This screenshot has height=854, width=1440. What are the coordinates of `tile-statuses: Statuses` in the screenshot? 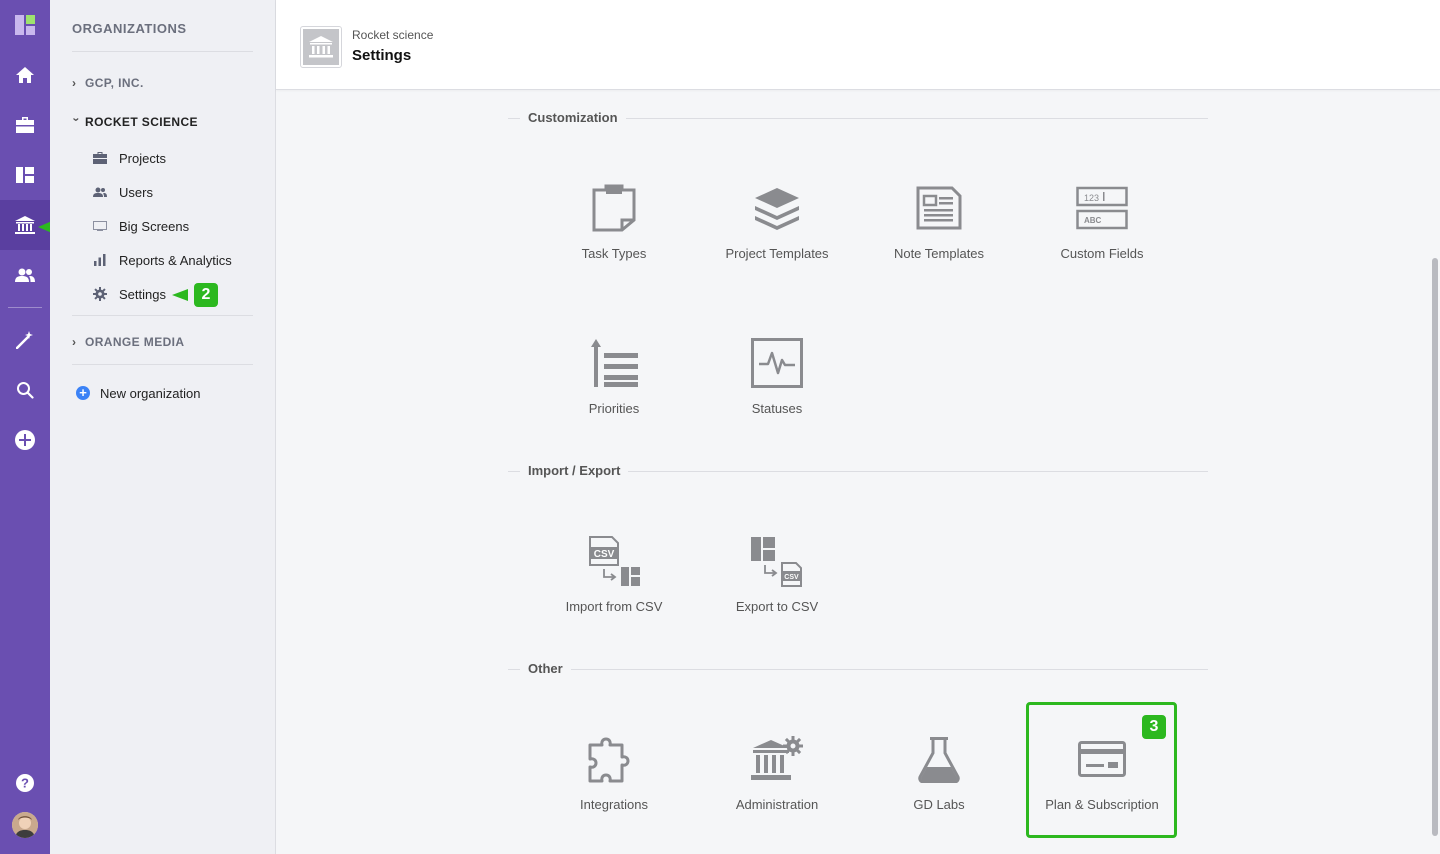 It's located at (777, 374).